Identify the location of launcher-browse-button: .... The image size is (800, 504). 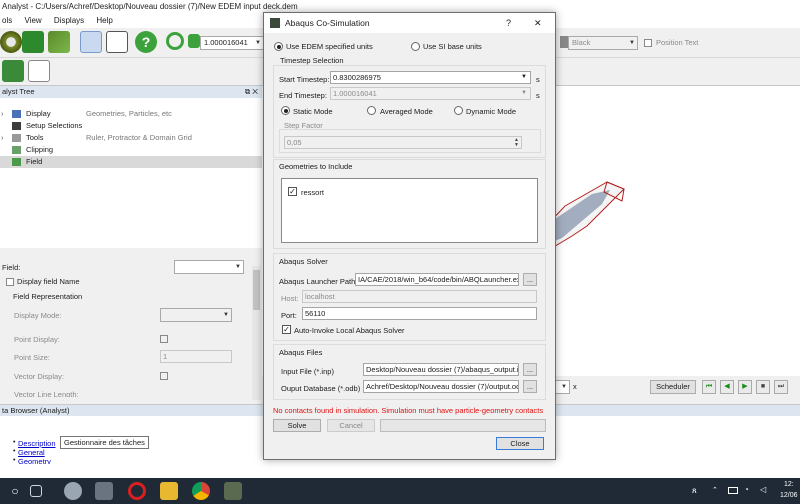
(530, 279).